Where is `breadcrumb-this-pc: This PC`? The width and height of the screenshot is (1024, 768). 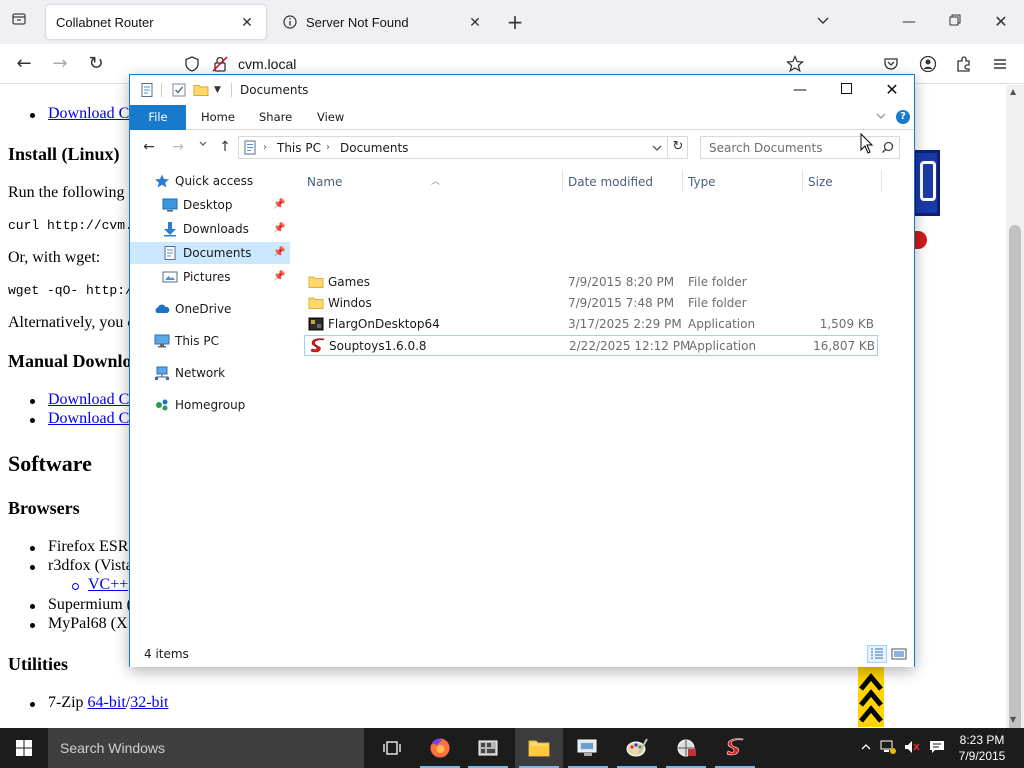 breadcrumb-this-pc: This PC is located at coordinates (299, 148).